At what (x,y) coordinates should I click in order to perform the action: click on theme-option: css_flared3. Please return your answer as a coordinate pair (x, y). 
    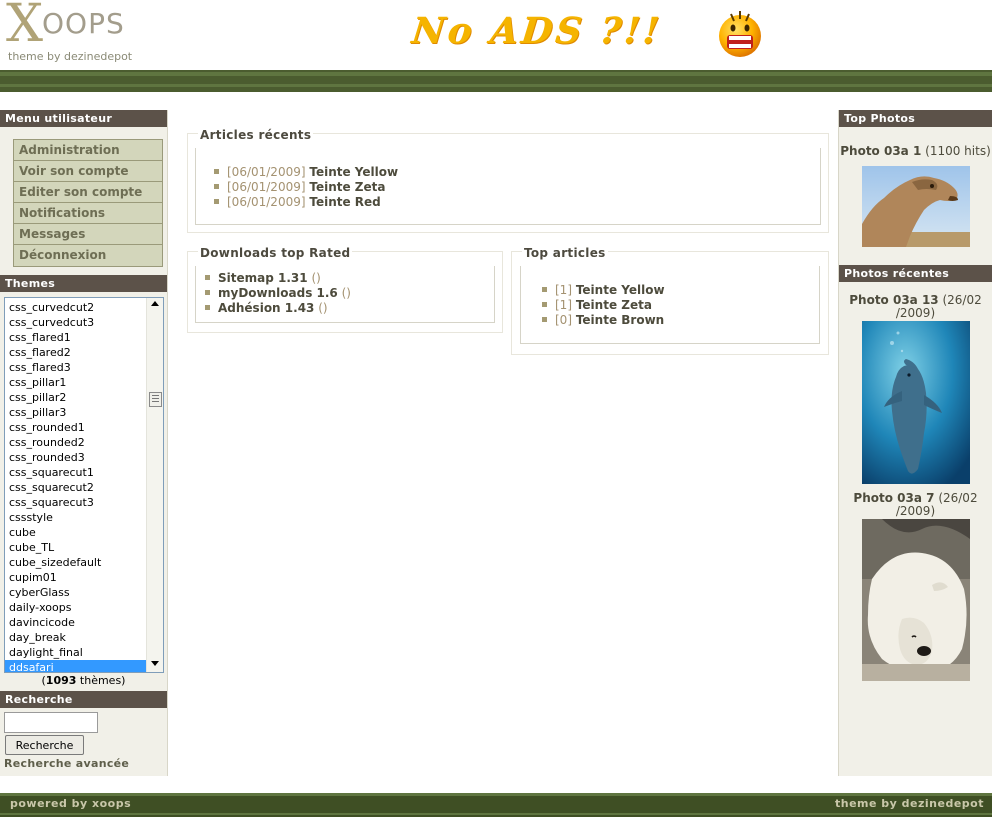
    Looking at the image, I should click on (76, 367).